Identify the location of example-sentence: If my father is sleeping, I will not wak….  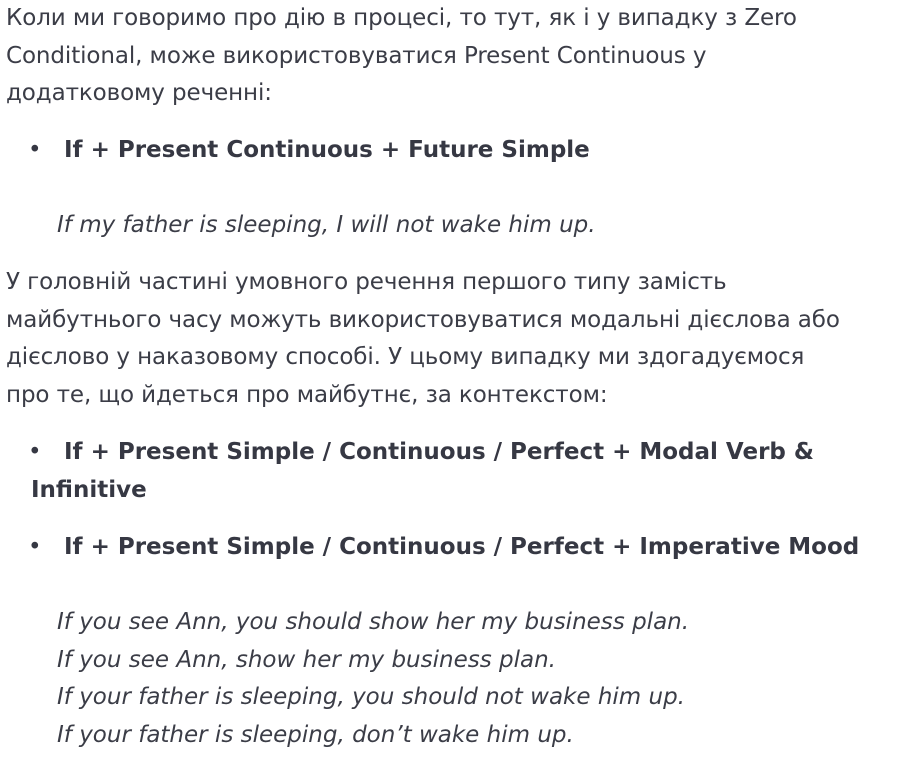
(326, 225).